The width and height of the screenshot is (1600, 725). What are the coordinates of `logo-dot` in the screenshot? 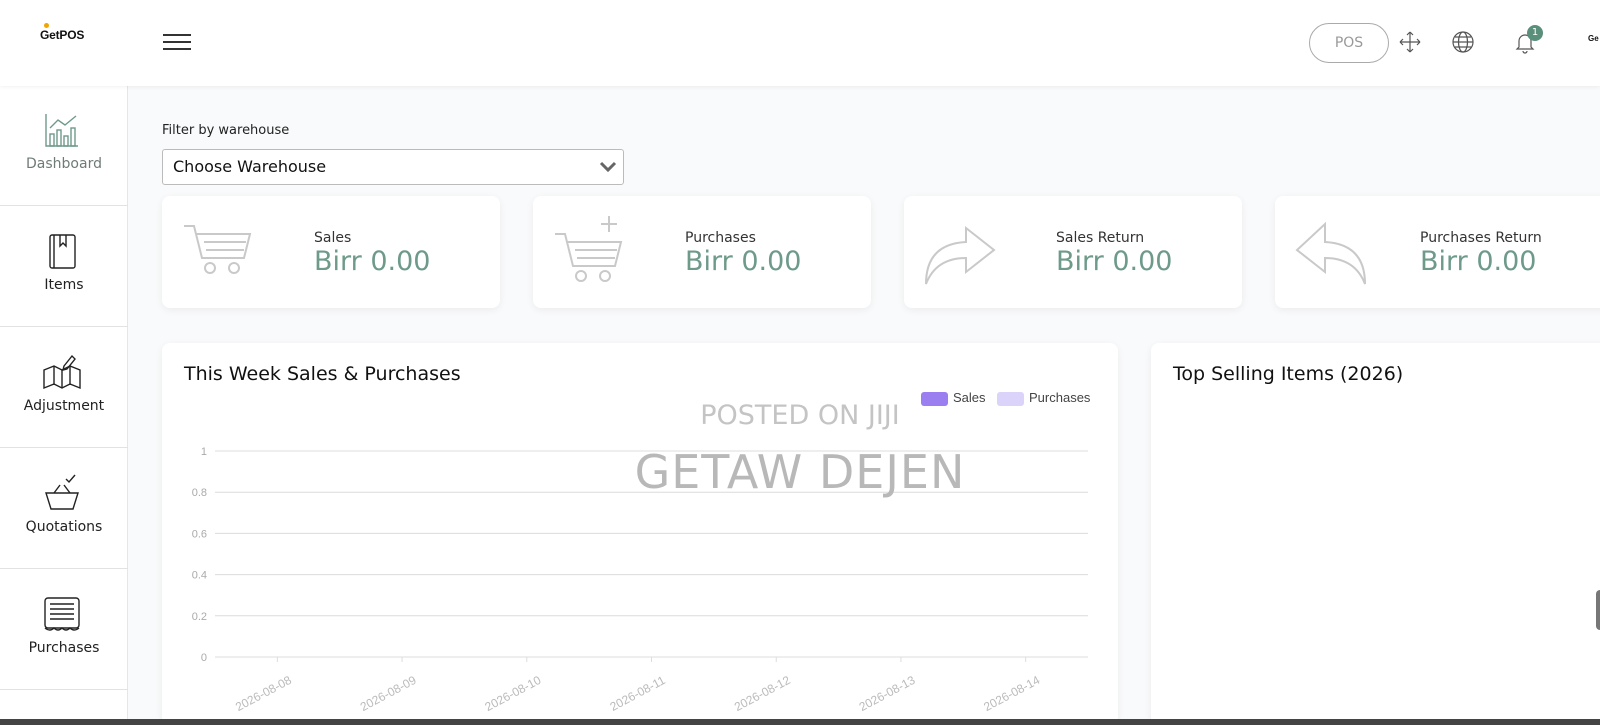 It's located at (46, 25).